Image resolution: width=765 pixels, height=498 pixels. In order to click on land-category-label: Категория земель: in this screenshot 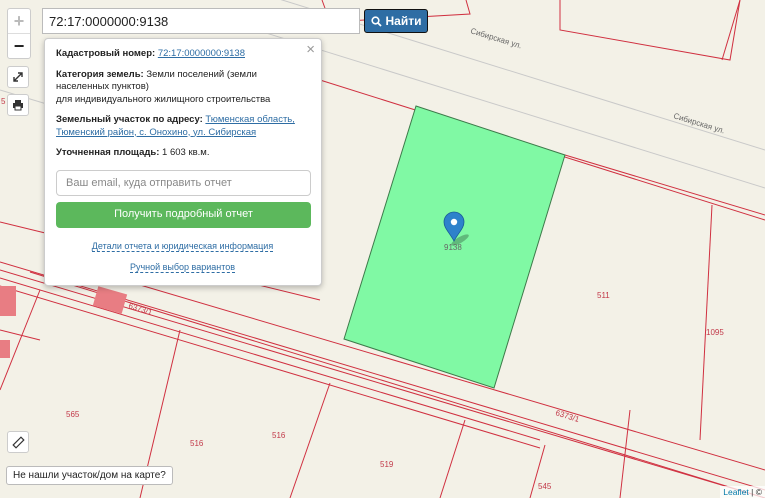, I will do `click(100, 74)`.